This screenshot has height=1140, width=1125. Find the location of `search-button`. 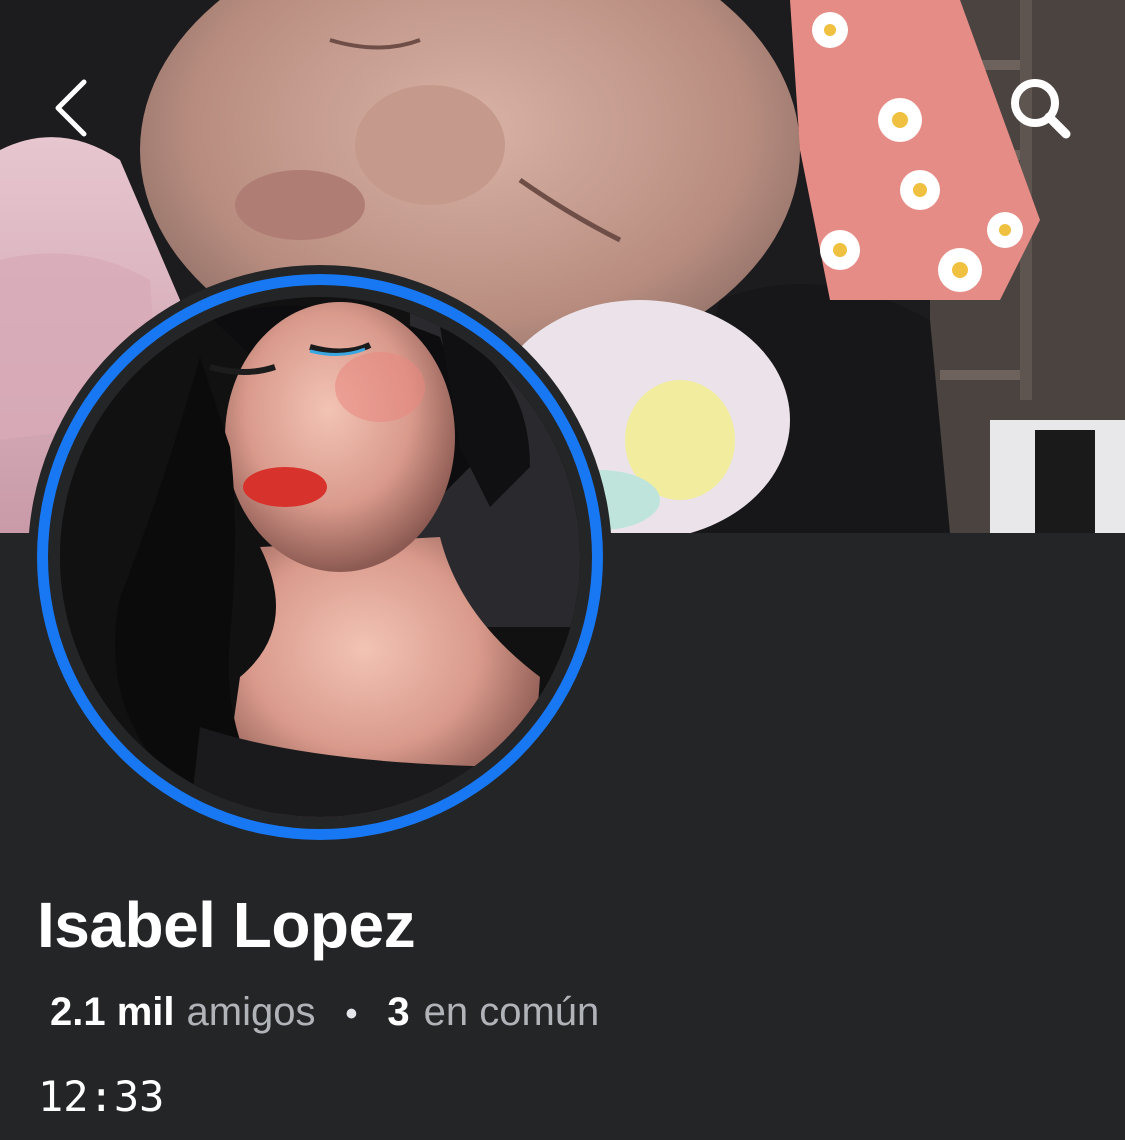

search-button is located at coordinates (1040, 110).